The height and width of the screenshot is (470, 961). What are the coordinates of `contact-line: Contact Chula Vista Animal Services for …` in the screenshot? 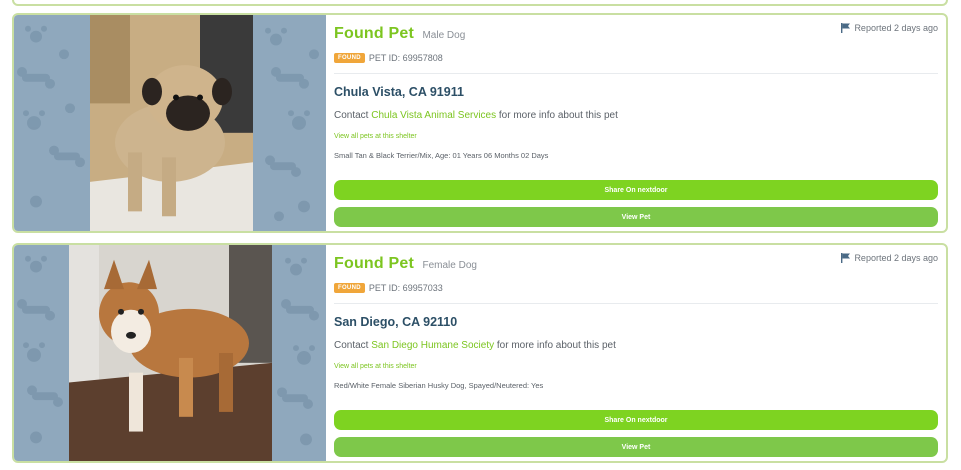 It's located at (476, 115).